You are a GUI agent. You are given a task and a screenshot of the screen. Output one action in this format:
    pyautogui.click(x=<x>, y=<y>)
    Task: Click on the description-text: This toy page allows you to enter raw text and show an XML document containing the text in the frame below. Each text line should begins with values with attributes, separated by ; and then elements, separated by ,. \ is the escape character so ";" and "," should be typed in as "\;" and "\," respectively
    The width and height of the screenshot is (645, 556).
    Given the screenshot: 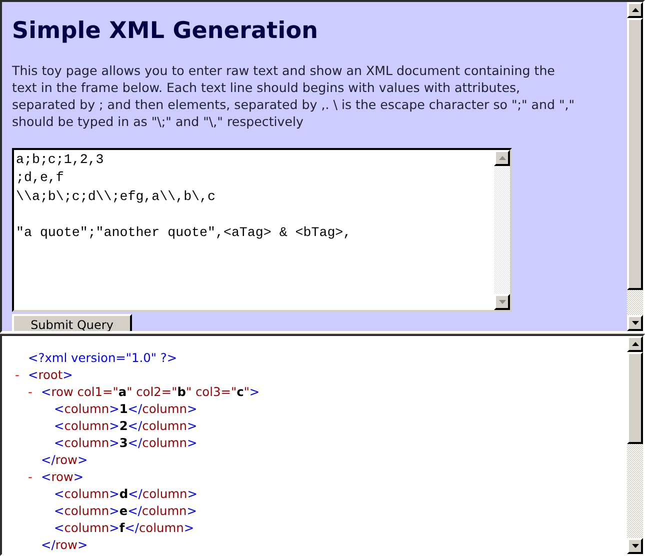 What is the action you would take?
    pyautogui.click(x=294, y=96)
    